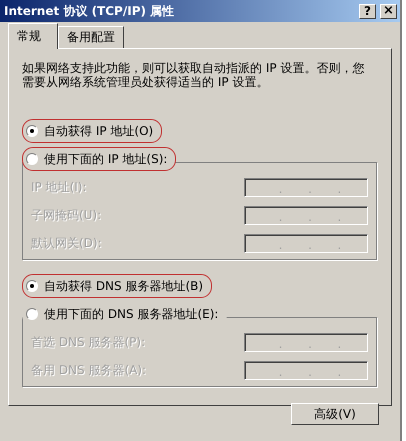 The height and width of the screenshot is (441, 406). What do you see at coordinates (367, 11) in the screenshot?
I see `help-button: ?` at bounding box center [367, 11].